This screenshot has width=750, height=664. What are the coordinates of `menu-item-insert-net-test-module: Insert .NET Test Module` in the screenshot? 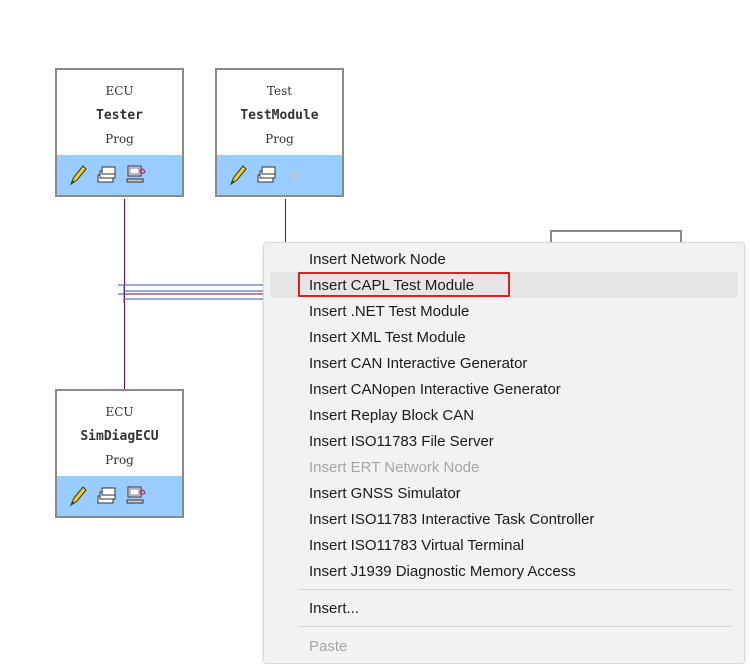 It's located at (504, 311).